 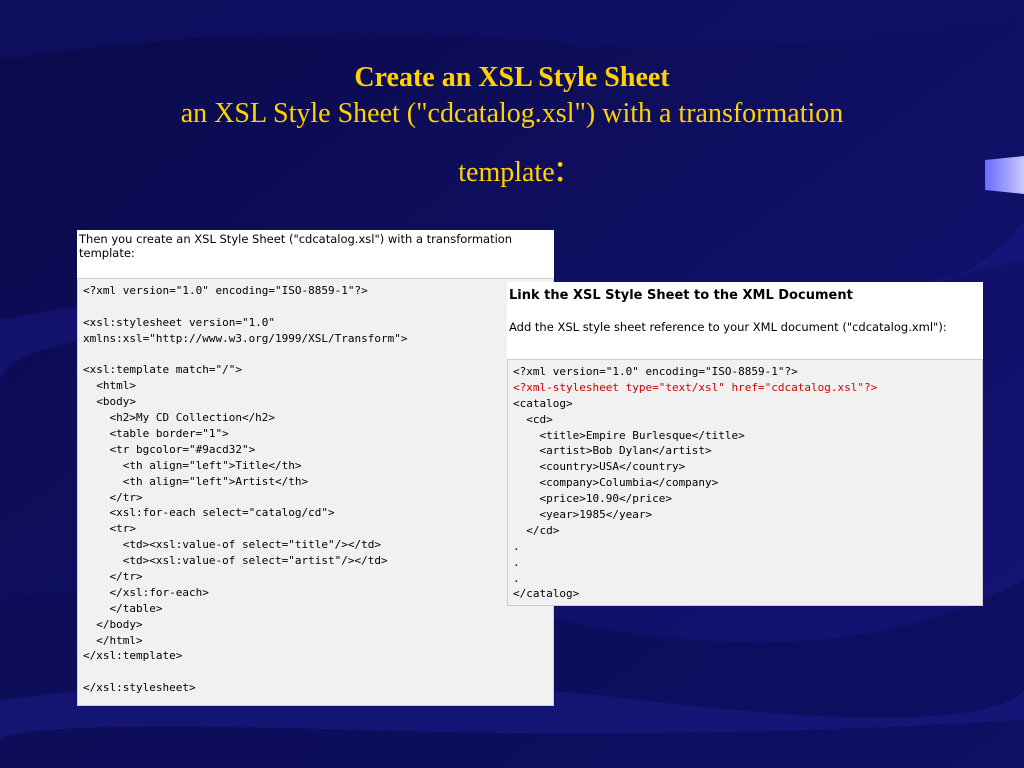 I want to click on code-line: </xsl:for-each>, so click(x=146, y=592).